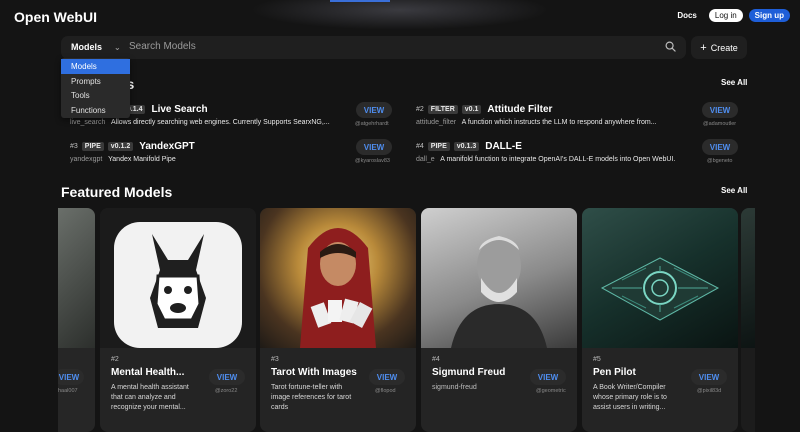 The width and height of the screenshot is (800, 432). I want to click on model-rank: #5, so click(597, 359).